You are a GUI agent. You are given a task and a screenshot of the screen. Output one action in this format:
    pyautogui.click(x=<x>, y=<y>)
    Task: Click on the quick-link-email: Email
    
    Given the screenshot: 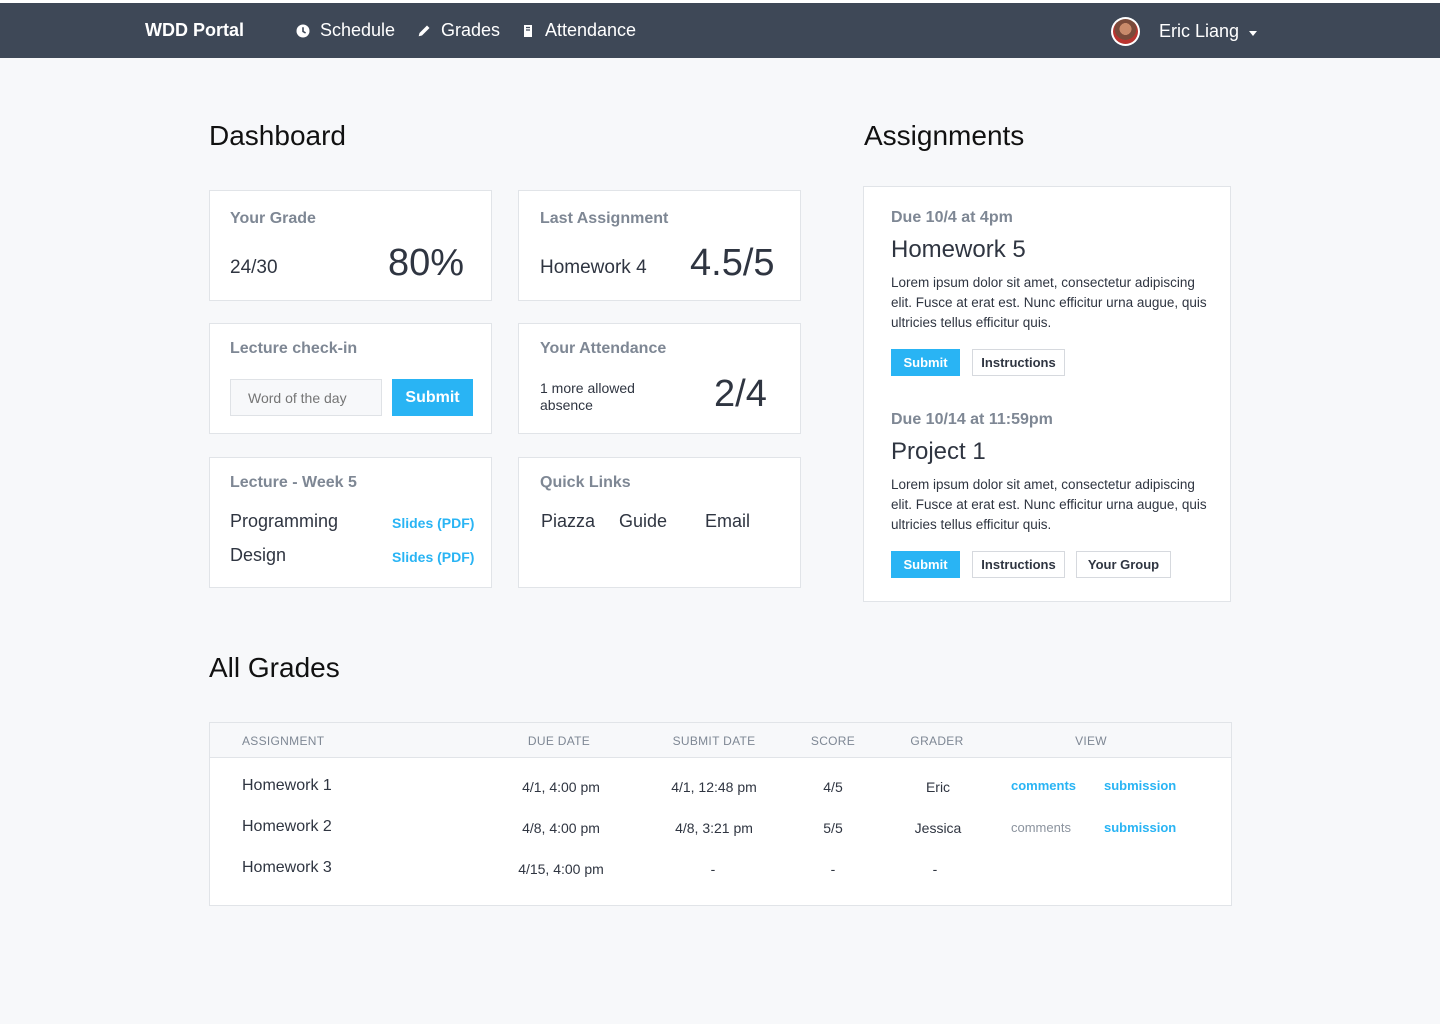 What is the action you would take?
    pyautogui.click(x=727, y=521)
    